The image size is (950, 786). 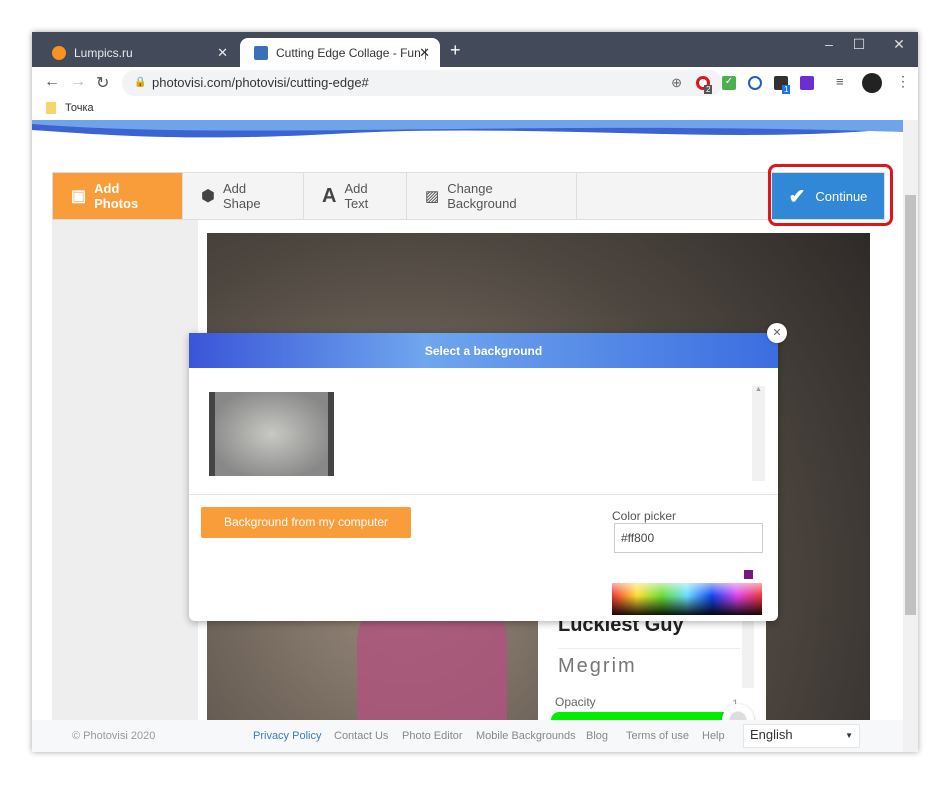 What do you see at coordinates (483, 494) in the screenshot?
I see `divider` at bounding box center [483, 494].